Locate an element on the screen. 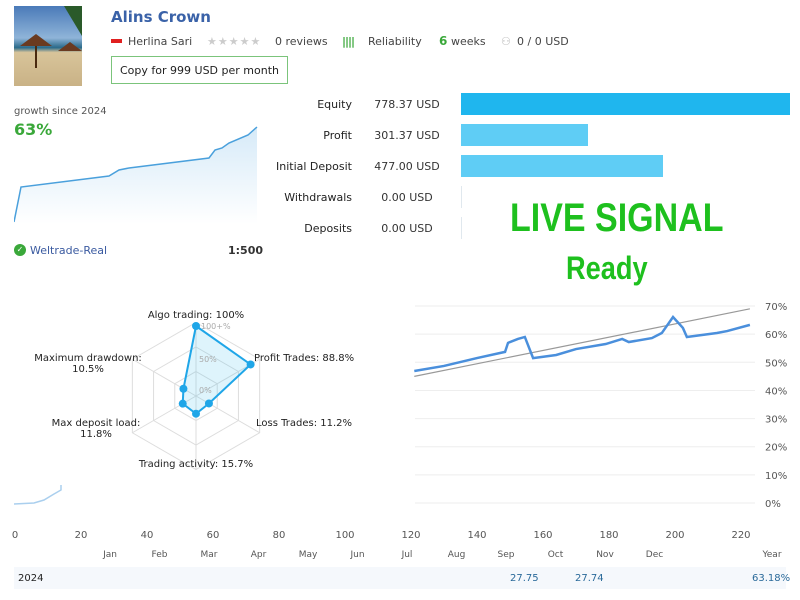  y-tick-label: 70% is located at coordinates (776, 307).